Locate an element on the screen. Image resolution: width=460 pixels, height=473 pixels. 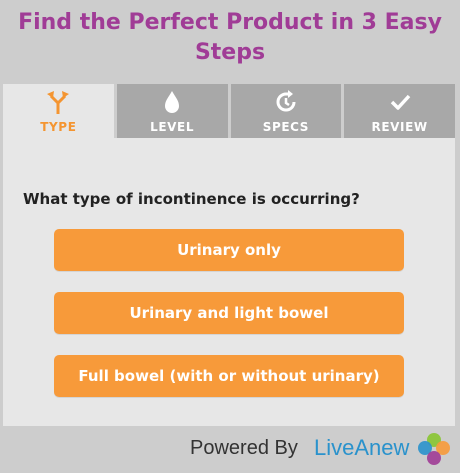
answer-urinary-only-button: Urinary only is located at coordinates (229, 250).